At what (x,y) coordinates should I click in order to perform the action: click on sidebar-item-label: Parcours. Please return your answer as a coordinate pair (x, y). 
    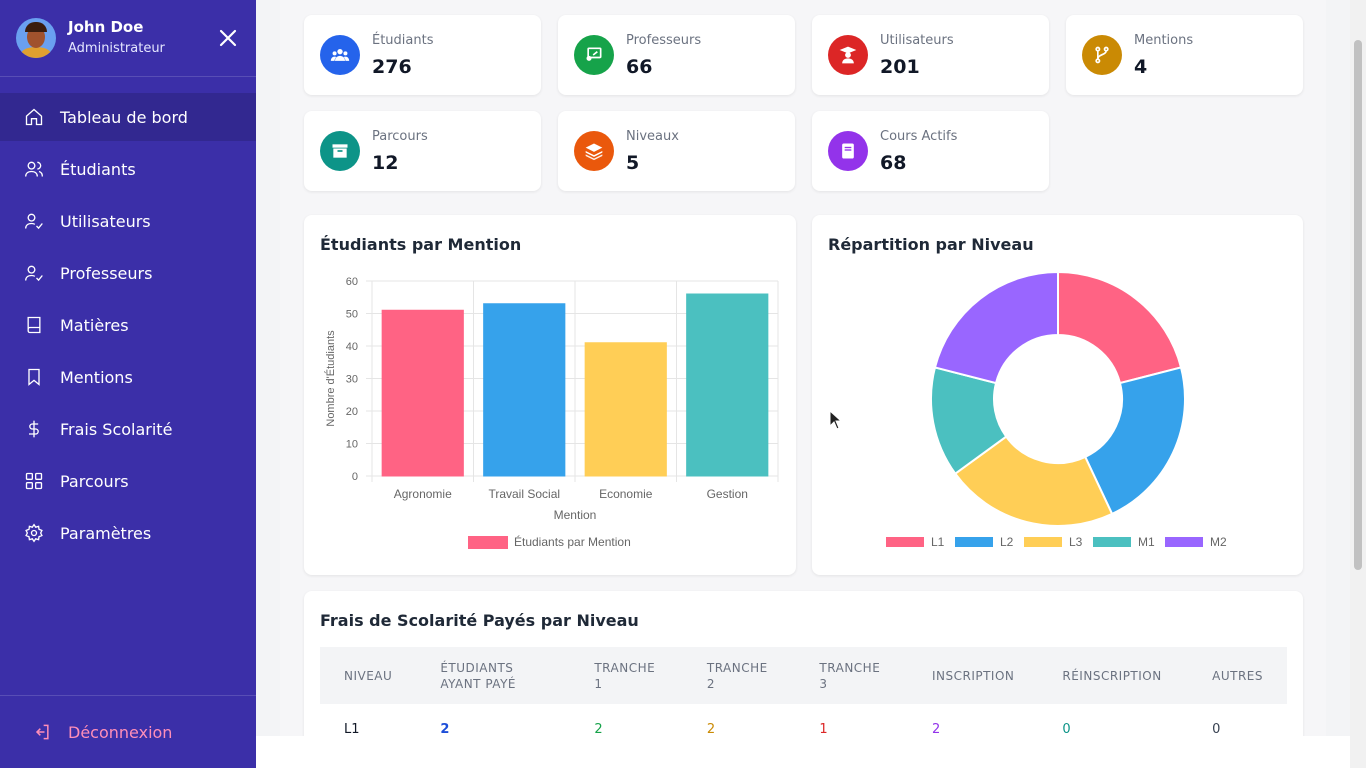
    Looking at the image, I should click on (94, 481).